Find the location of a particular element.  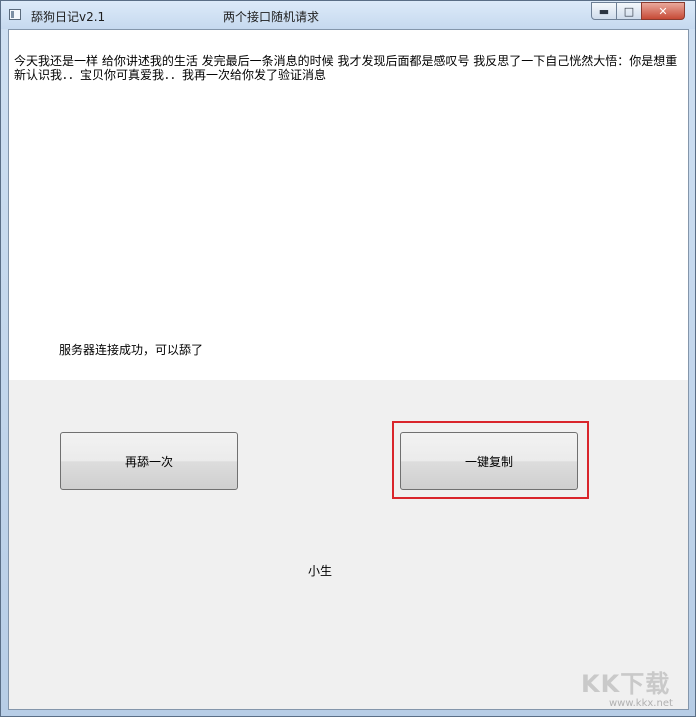

maximize-icon: □ is located at coordinates (629, 11).